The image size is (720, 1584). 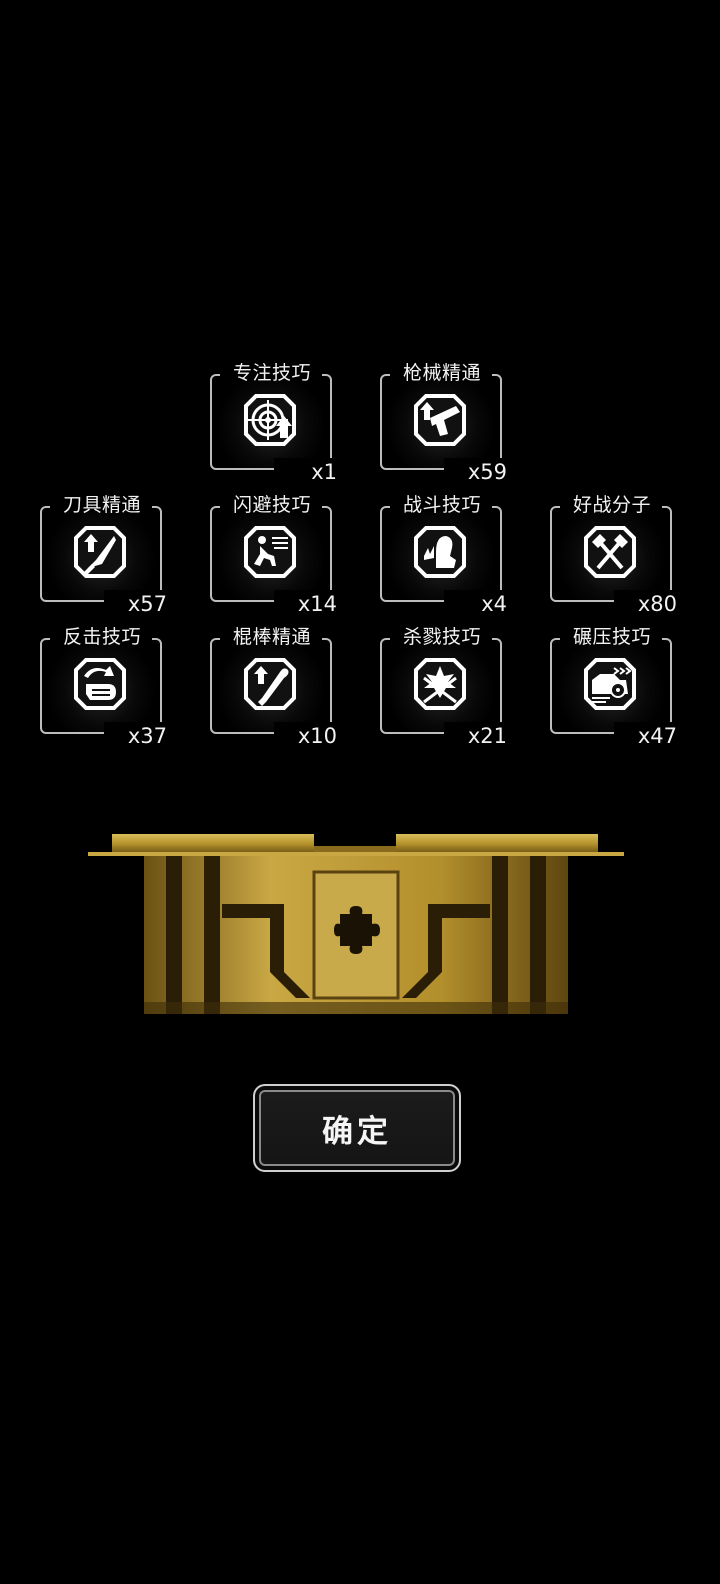 I want to click on skill-count: x57, so click(x=147, y=604).